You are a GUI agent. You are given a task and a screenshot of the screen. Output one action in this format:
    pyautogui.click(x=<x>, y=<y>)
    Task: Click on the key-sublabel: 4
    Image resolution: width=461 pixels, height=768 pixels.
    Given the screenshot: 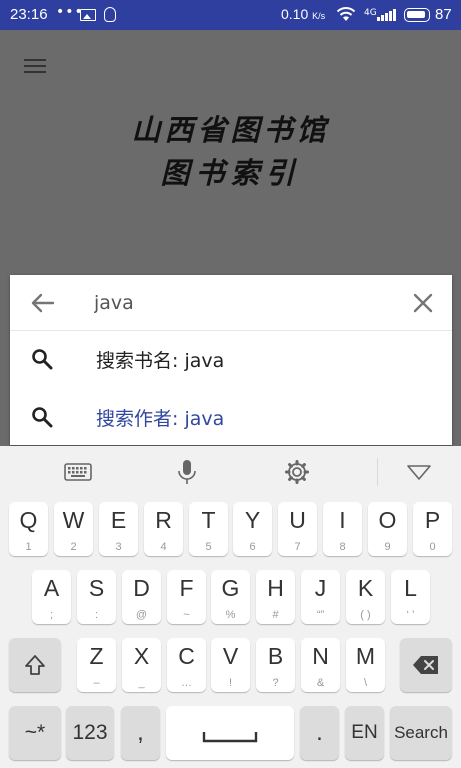 What is the action you would take?
    pyautogui.click(x=163, y=547)
    